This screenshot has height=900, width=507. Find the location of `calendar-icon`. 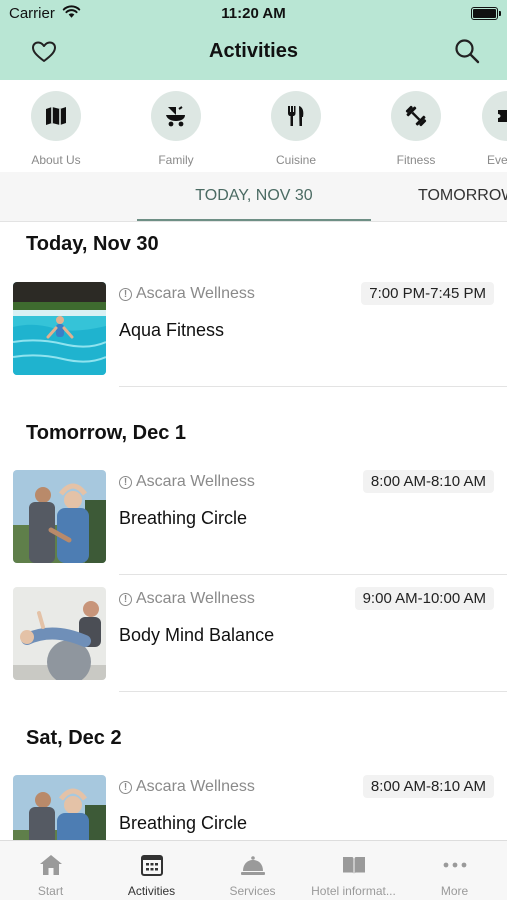

calendar-icon is located at coordinates (152, 865).